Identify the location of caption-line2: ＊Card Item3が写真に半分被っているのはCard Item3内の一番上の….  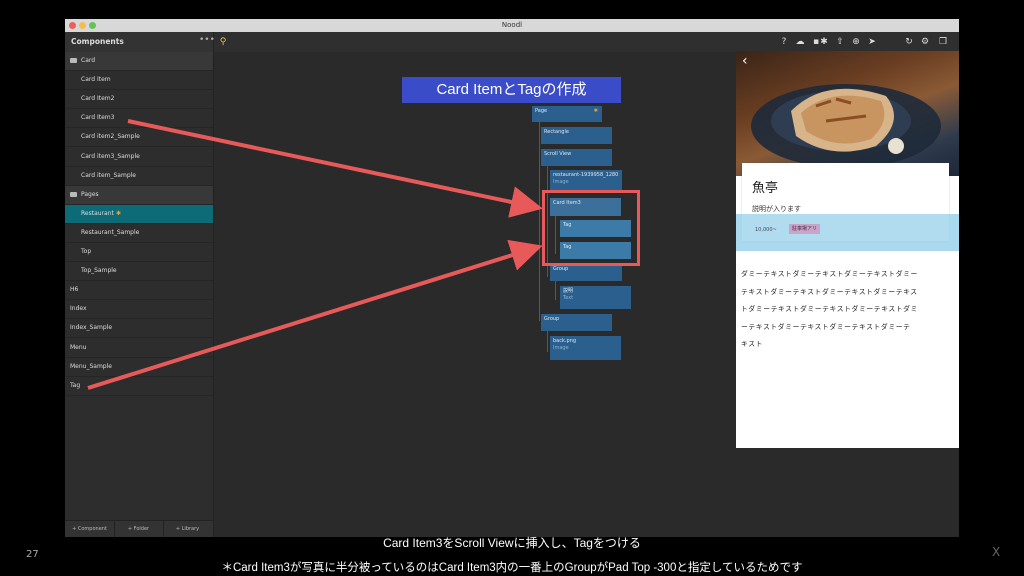
(512, 568).